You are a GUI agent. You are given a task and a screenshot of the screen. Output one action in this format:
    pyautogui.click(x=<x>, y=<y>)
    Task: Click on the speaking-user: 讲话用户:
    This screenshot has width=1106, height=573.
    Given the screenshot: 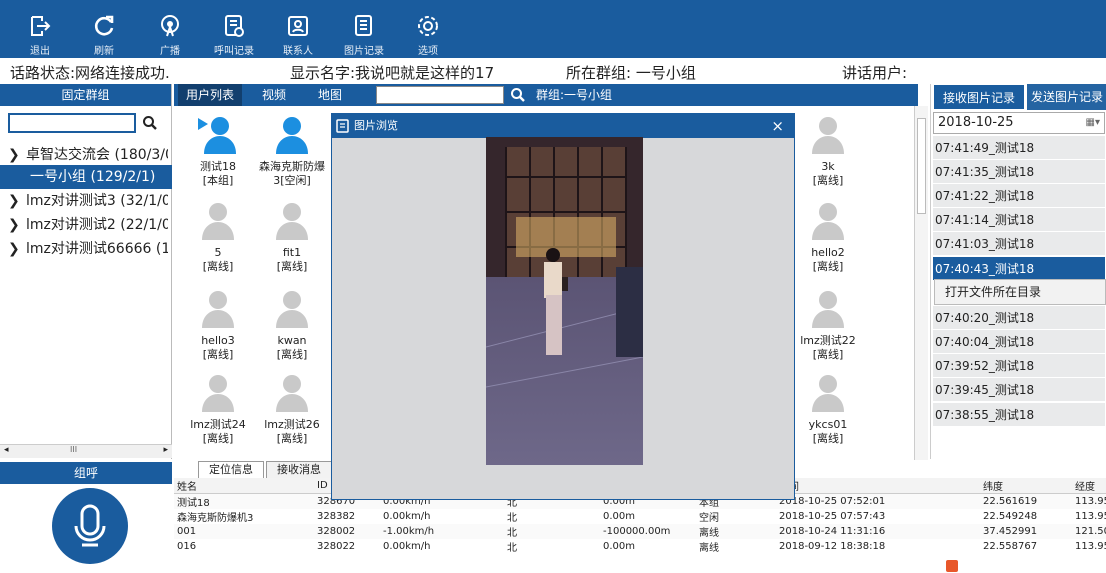 What is the action you would take?
    pyautogui.click(x=875, y=73)
    